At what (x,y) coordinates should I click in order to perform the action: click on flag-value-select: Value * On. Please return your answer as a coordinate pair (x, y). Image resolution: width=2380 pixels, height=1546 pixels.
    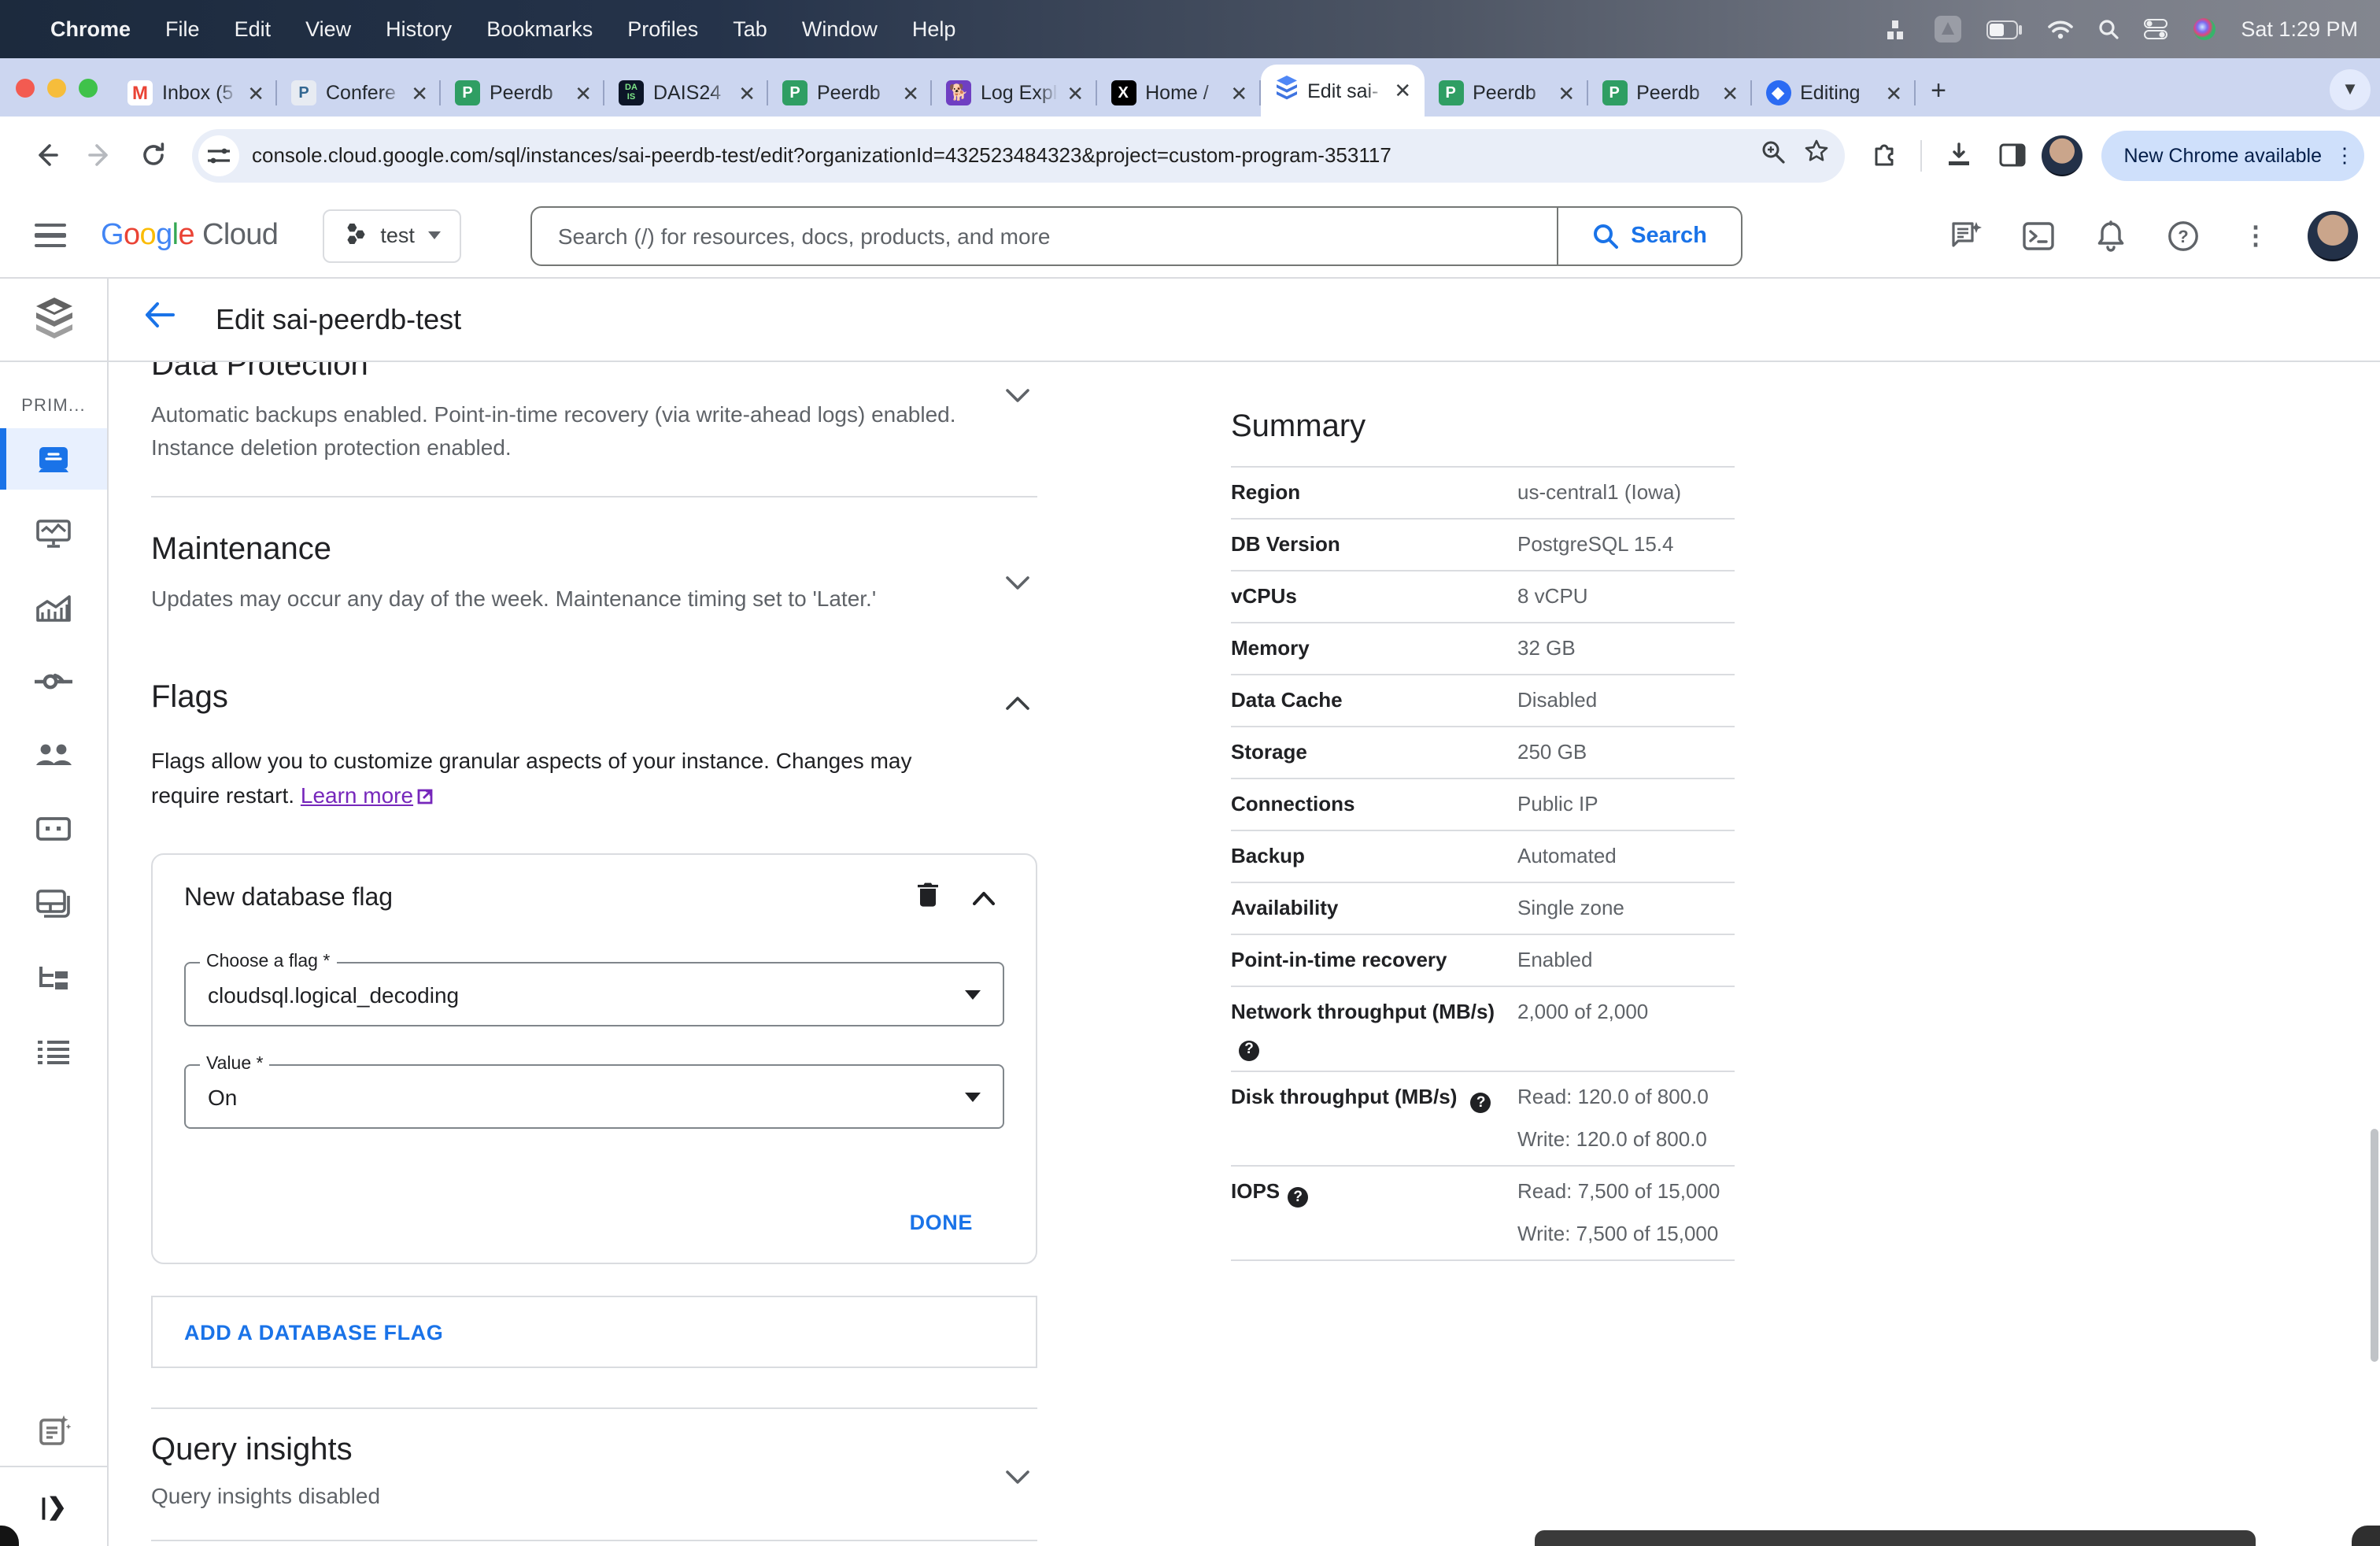
    Looking at the image, I should click on (594, 1092).